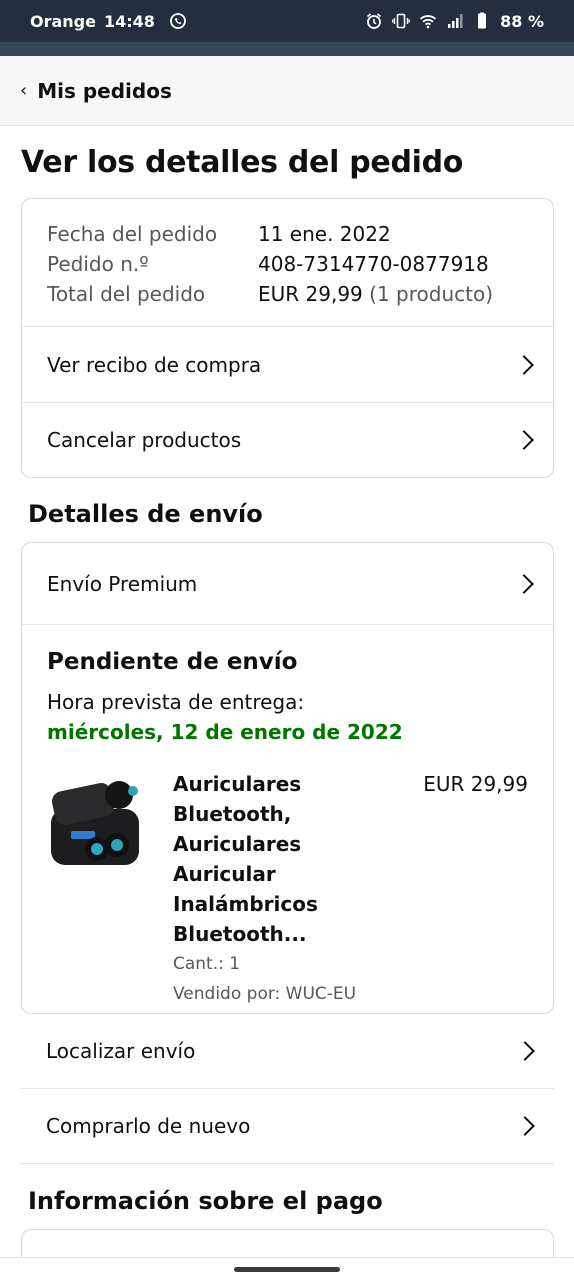  Describe the element at coordinates (145, 514) in the screenshot. I see `shipping-section-title: Detalles de envío` at that location.